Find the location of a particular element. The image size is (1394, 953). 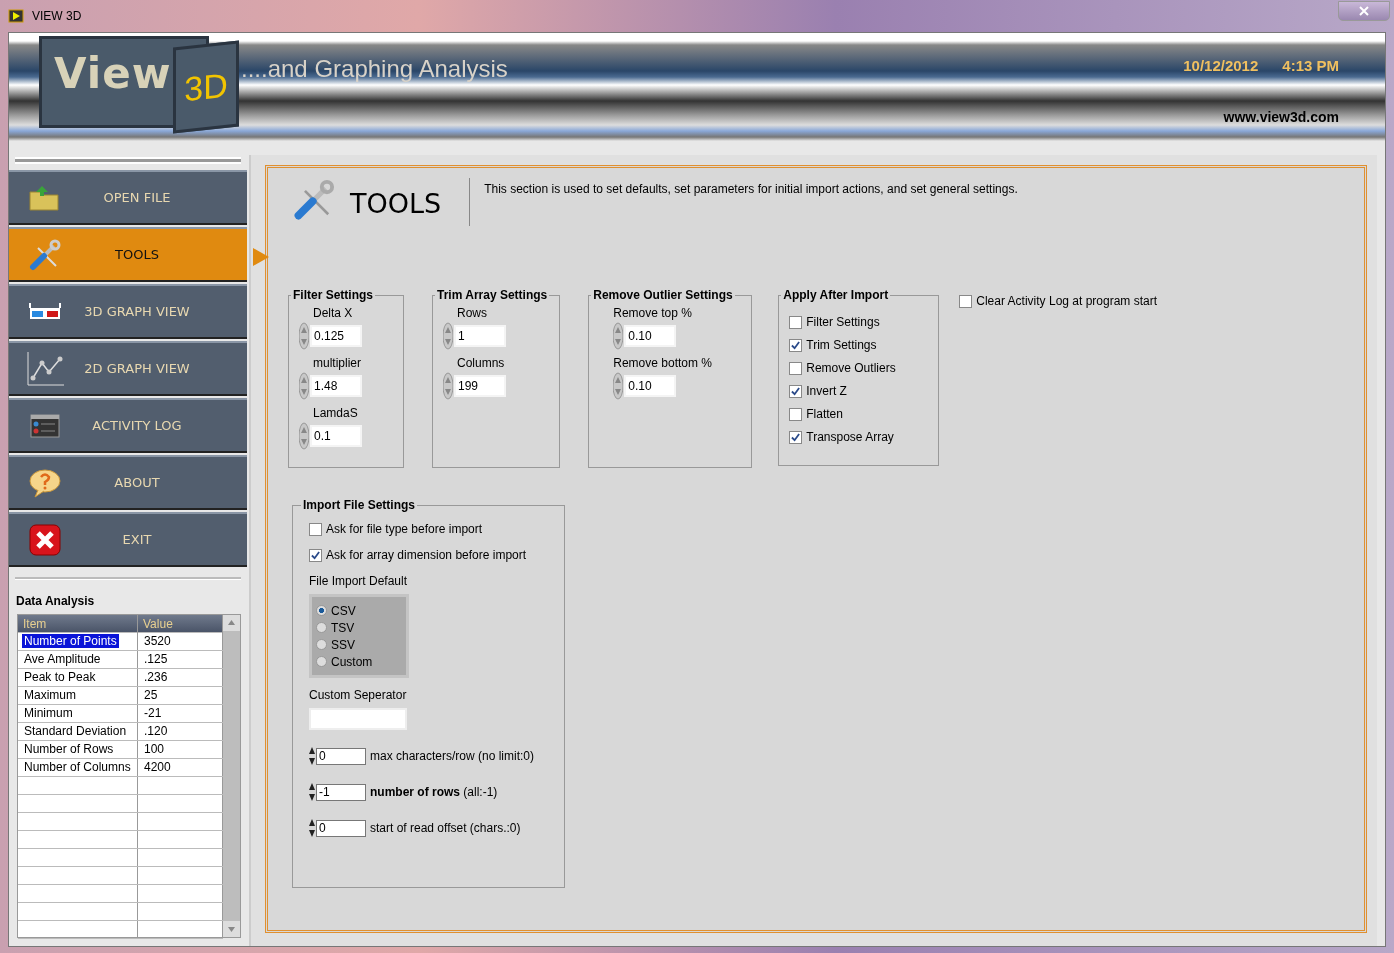

table-cell-text: -21 is located at coordinates (153, 713).